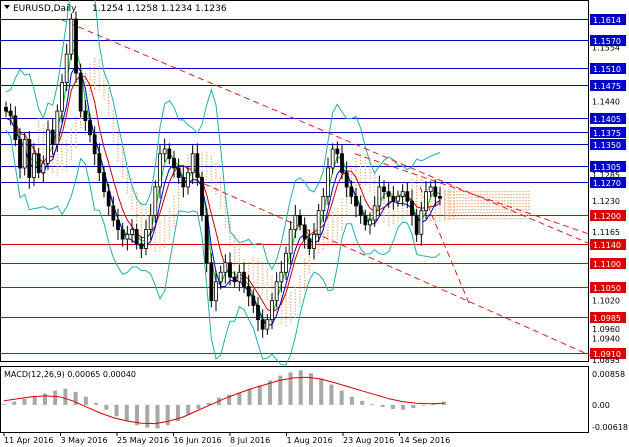 The image size is (629, 447). What do you see at coordinates (606, 201) in the screenshot?
I see `price-scale-label: 1.1230` at bounding box center [606, 201].